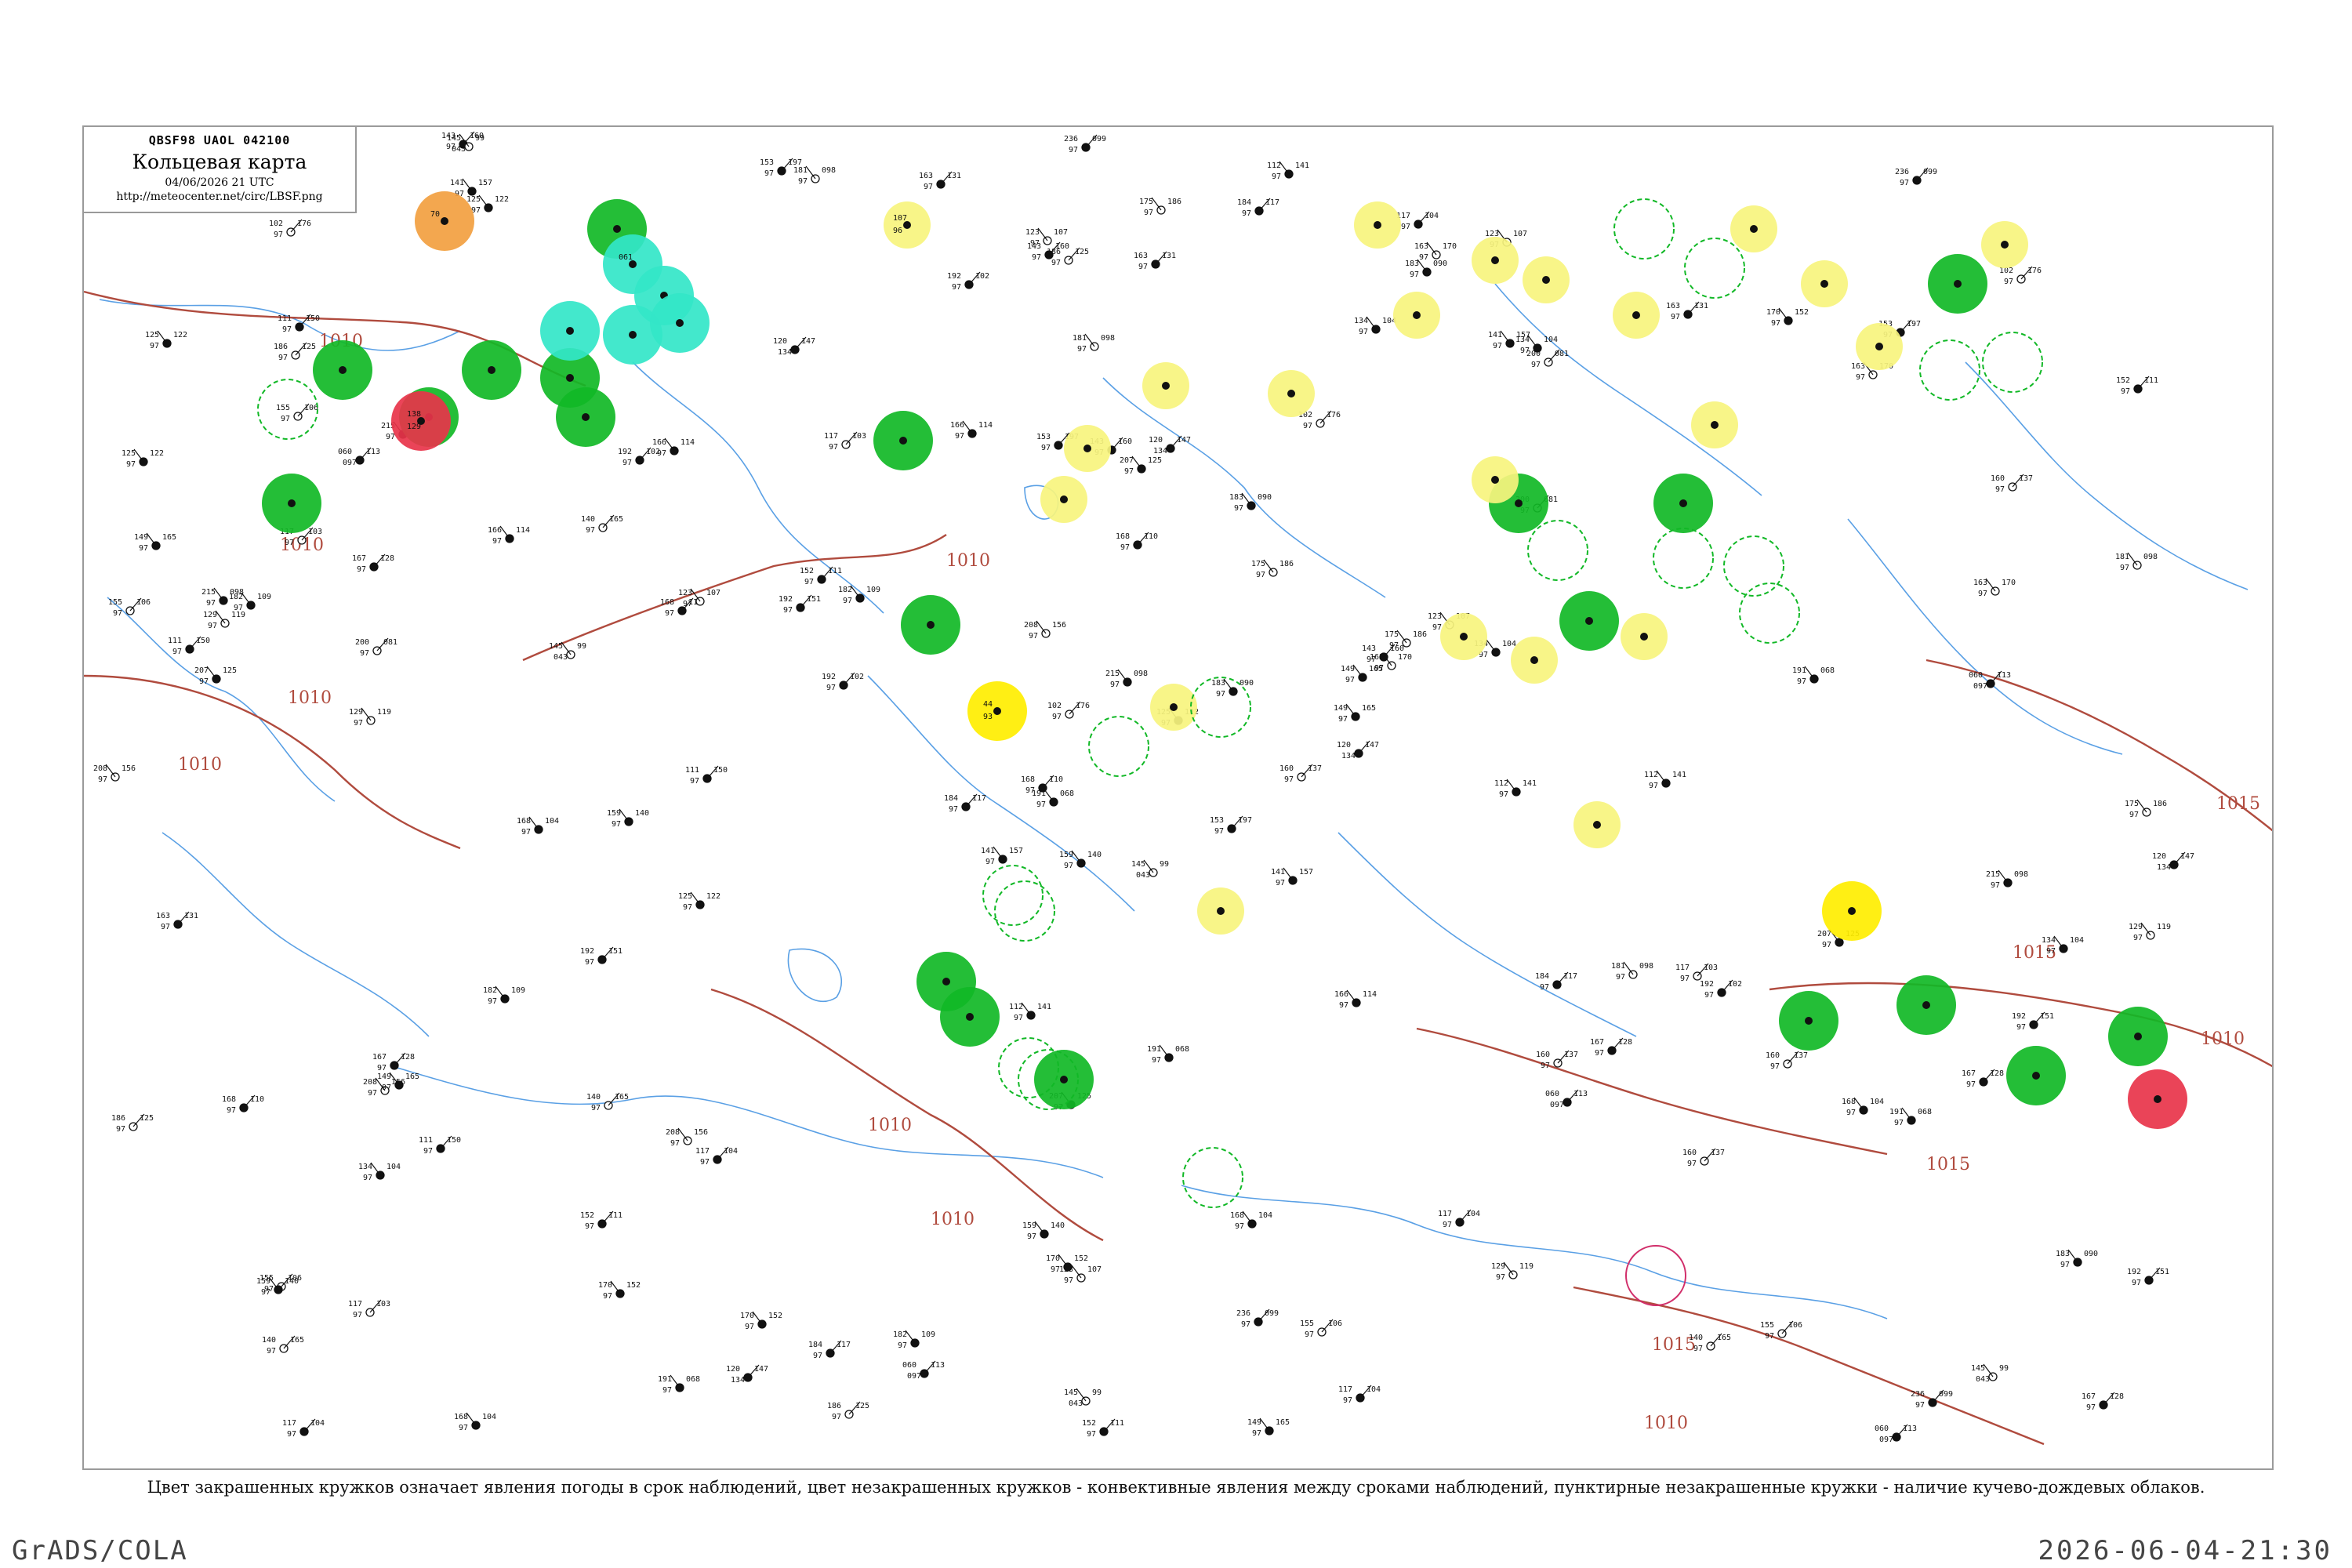 This screenshot has height=1568, width=2352. What do you see at coordinates (2157, 1099) in the screenshot?
I see `severe-circle` at bounding box center [2157, 1099].